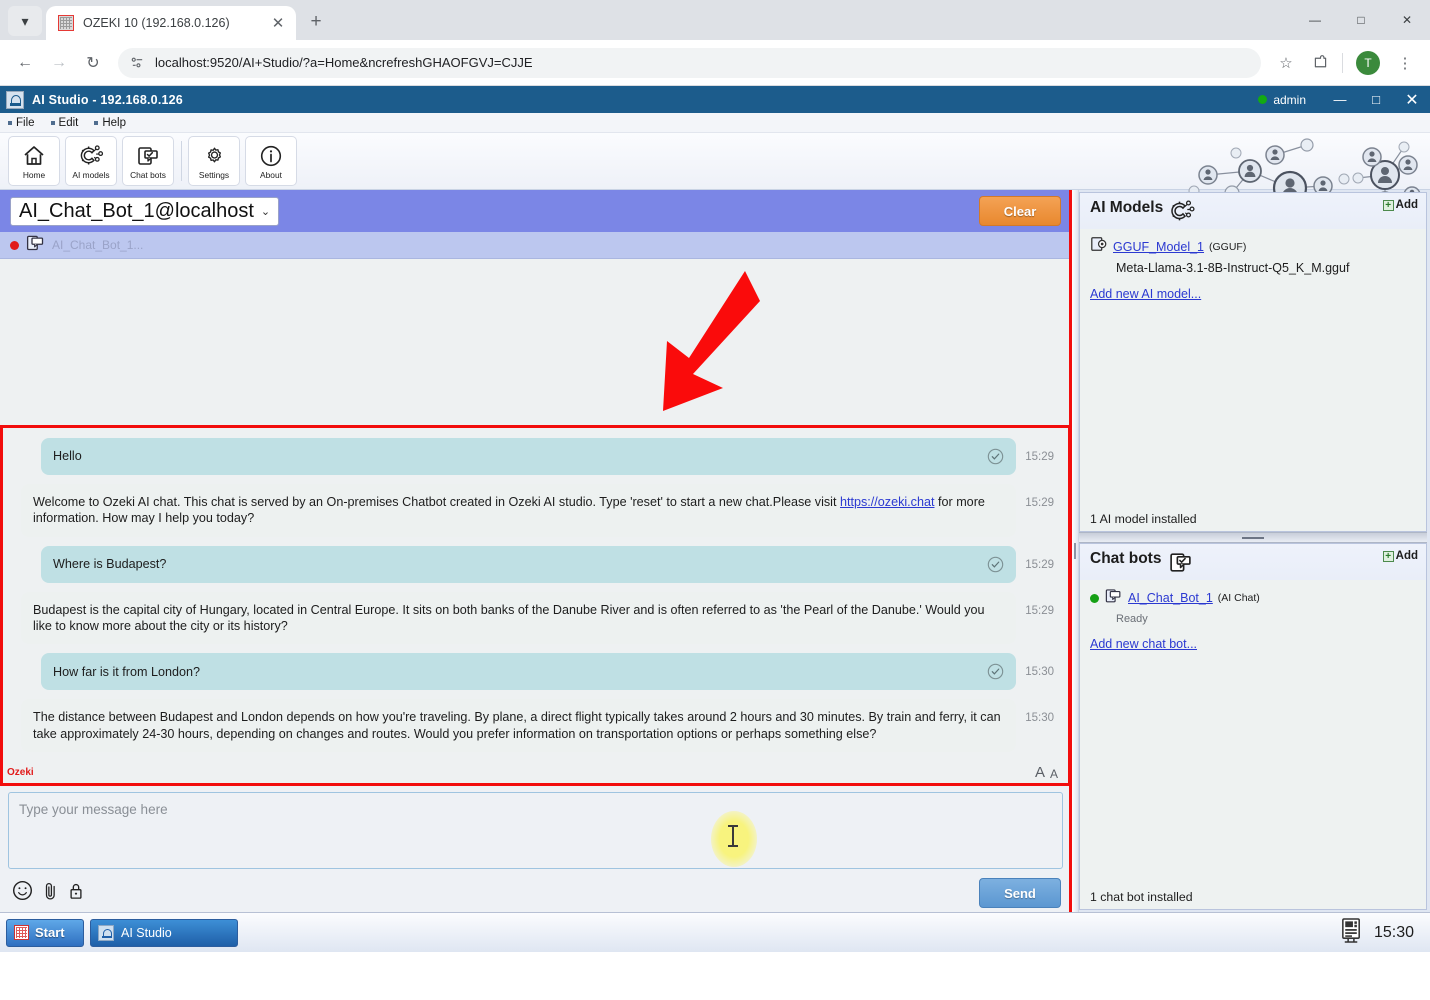 The height and width of the screenshot is (1000, 1430). I want to click on toolbar-label-settings: Settings, so click(214, 174).